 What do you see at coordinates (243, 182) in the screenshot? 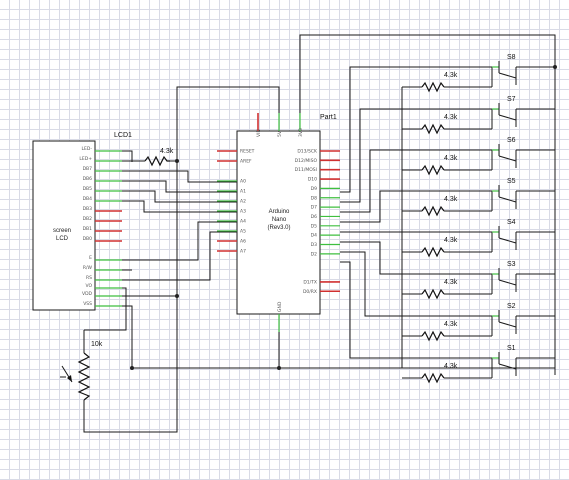
I see `arduino-pin-label: A0` at bounding box center [243, 182].